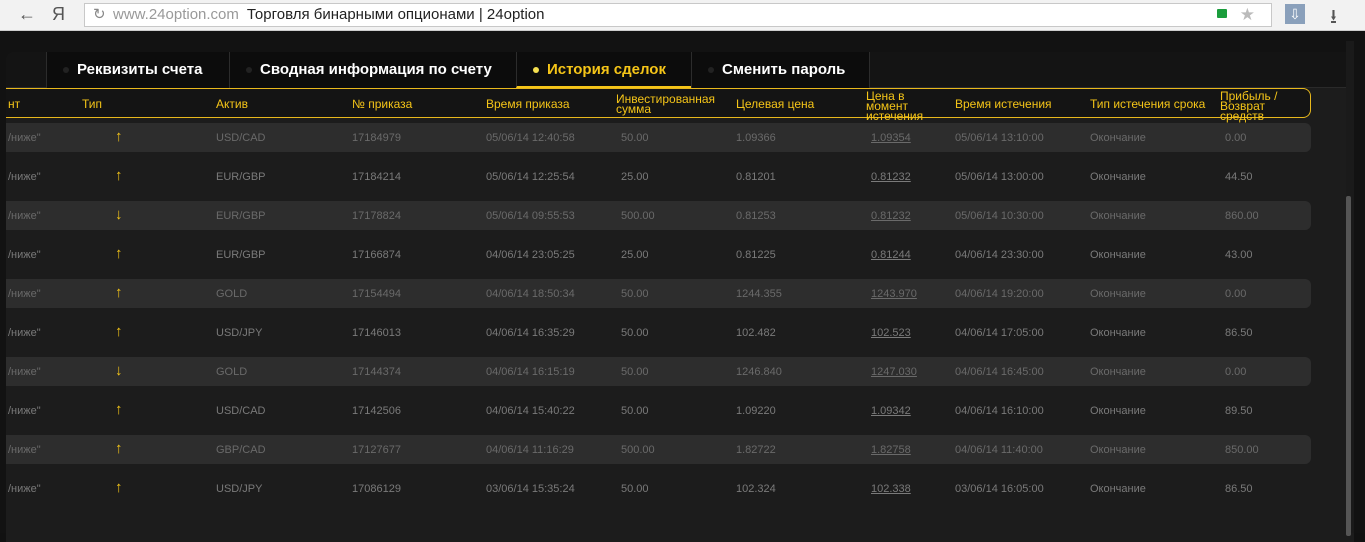 The height and width of the screenshot is (542, 1365). Describe the element at coordinates (891, 411) in the screenshot. I see `cell-expiry-price-link: 1.09342` at that location.